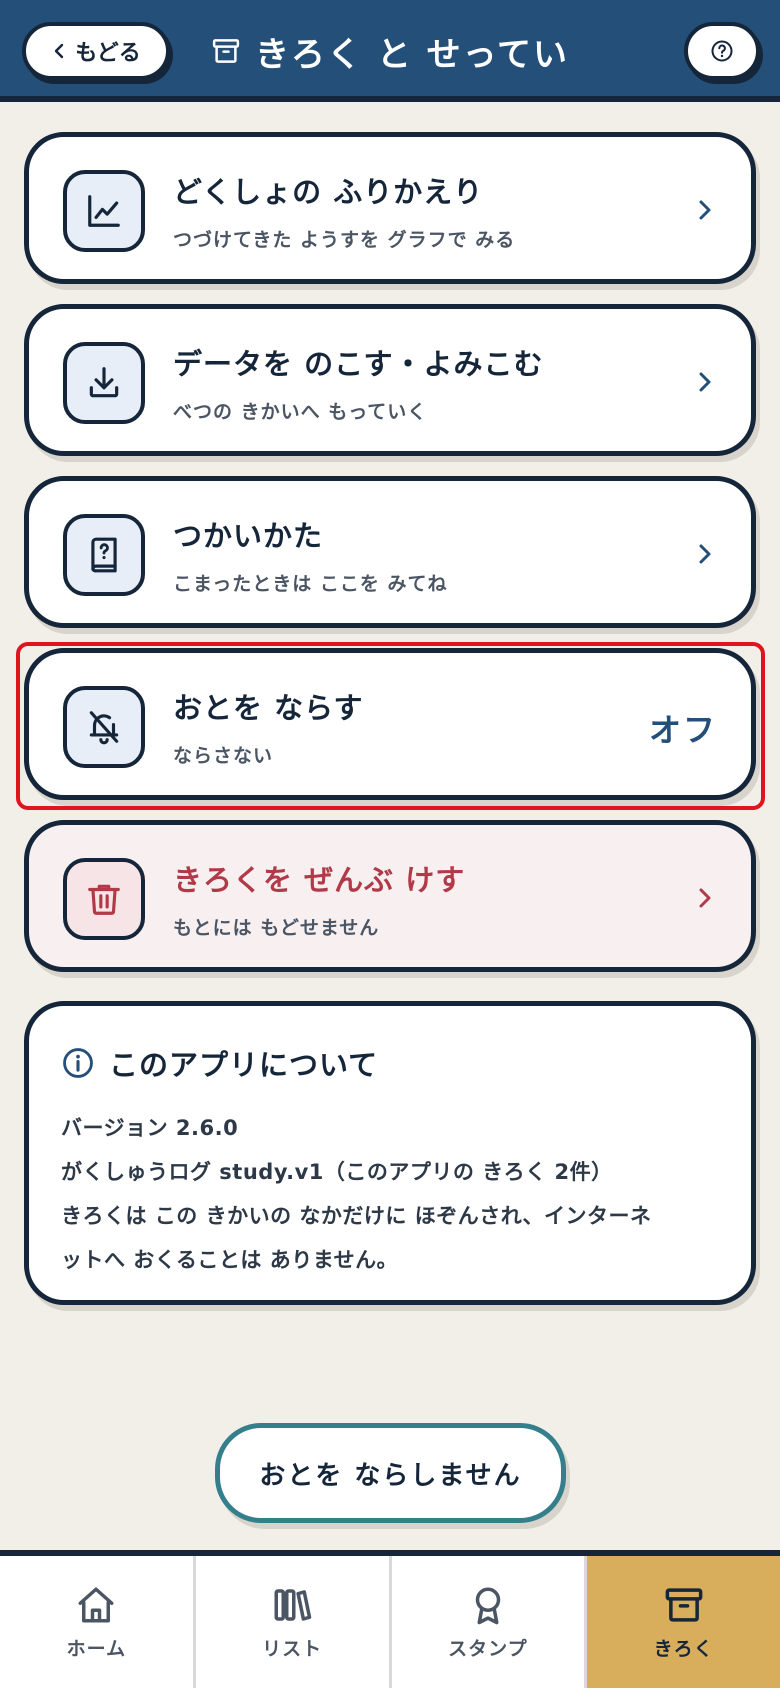 The height and width of the screenshot is (1688, 780). I want to click on menu-card-subtitle: ならさない, so click(223, 756).